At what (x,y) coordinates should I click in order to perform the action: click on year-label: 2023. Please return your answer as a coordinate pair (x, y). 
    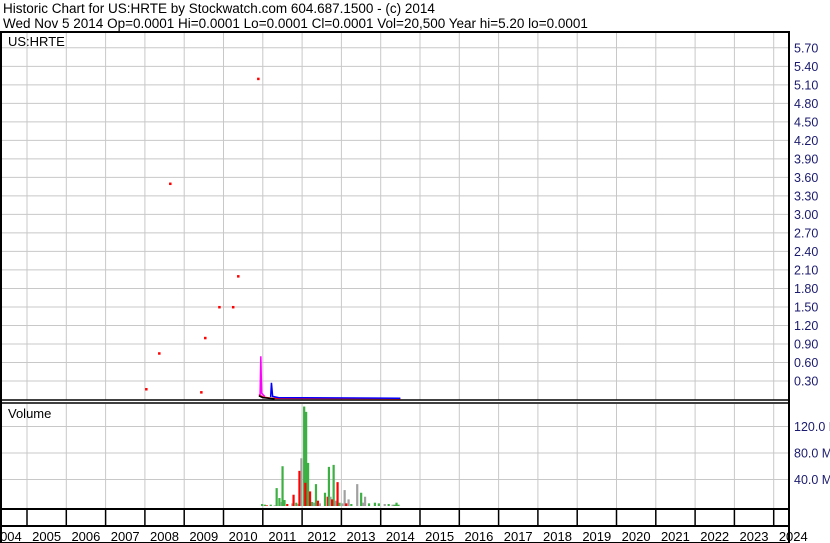
    Looking at the image, I should click on (754, 536).